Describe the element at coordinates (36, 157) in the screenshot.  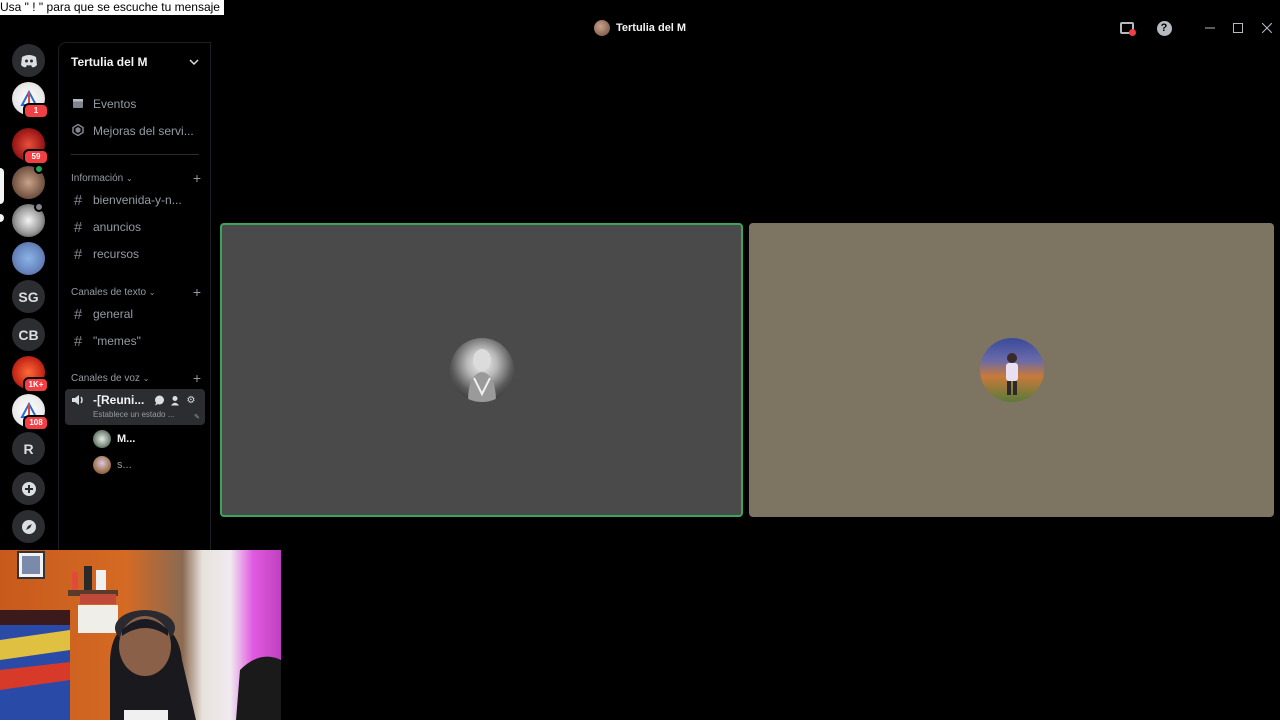
I see `notification-badge: 59` at that location.